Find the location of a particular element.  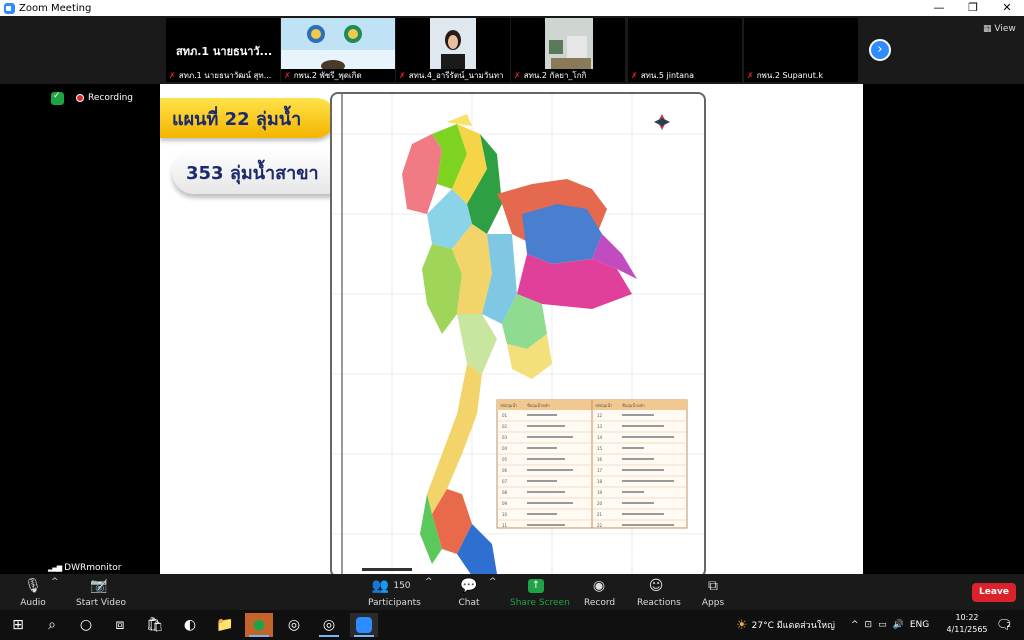

legend-code: 01 is located at coordinates (505, 415).